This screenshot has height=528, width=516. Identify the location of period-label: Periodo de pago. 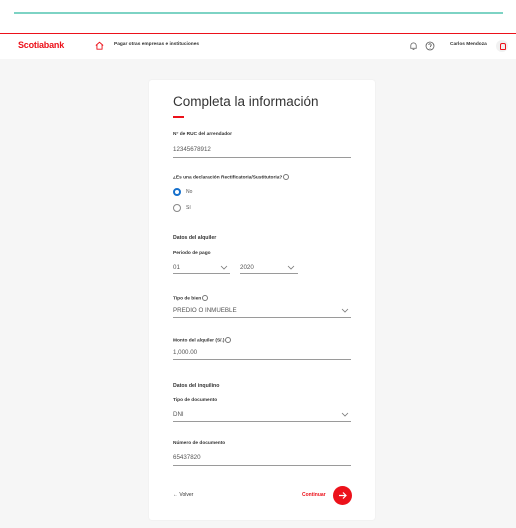
(192, 253).